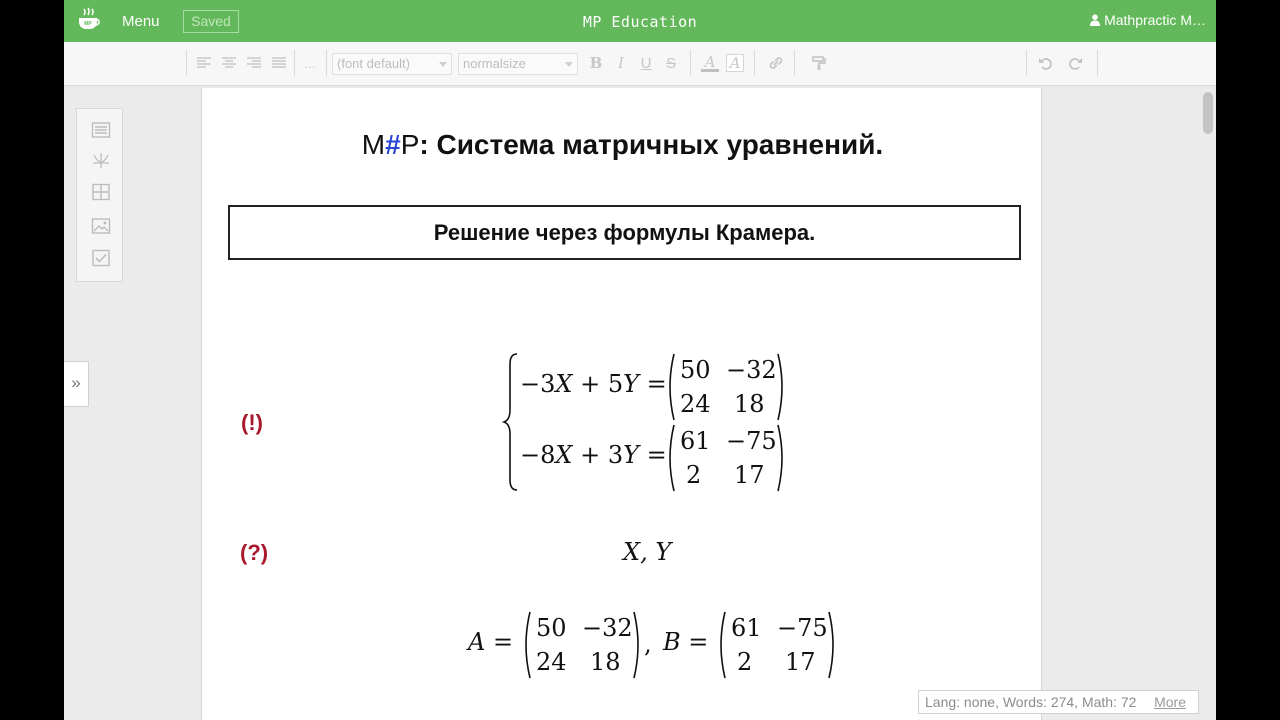 The height and width of the screenshot is (720, 1280). I want to click on a-label: A =, so click(491, 642).